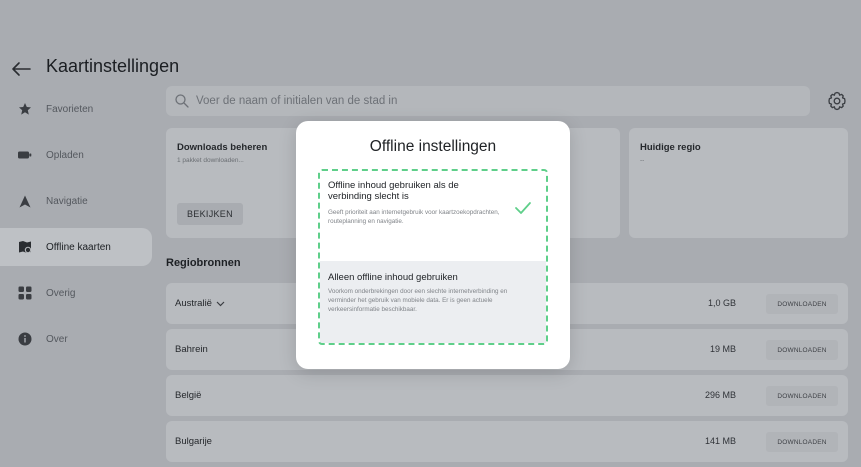 This screenshot has height=467, width=861. I want to click on sidebar-item-label: Favorieten, so click(70, 109).